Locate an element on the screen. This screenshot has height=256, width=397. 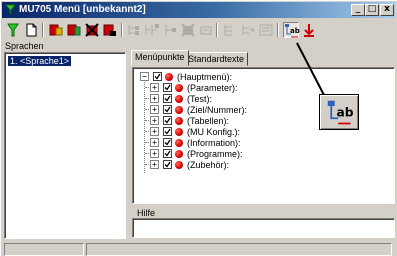
tree-item: + (Programme): is located at coordinates (196, 153).